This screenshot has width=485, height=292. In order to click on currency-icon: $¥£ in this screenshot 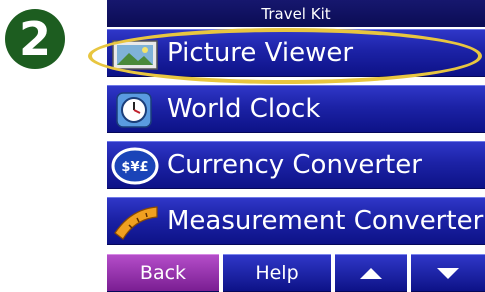, I will do `click(135, 166)`.